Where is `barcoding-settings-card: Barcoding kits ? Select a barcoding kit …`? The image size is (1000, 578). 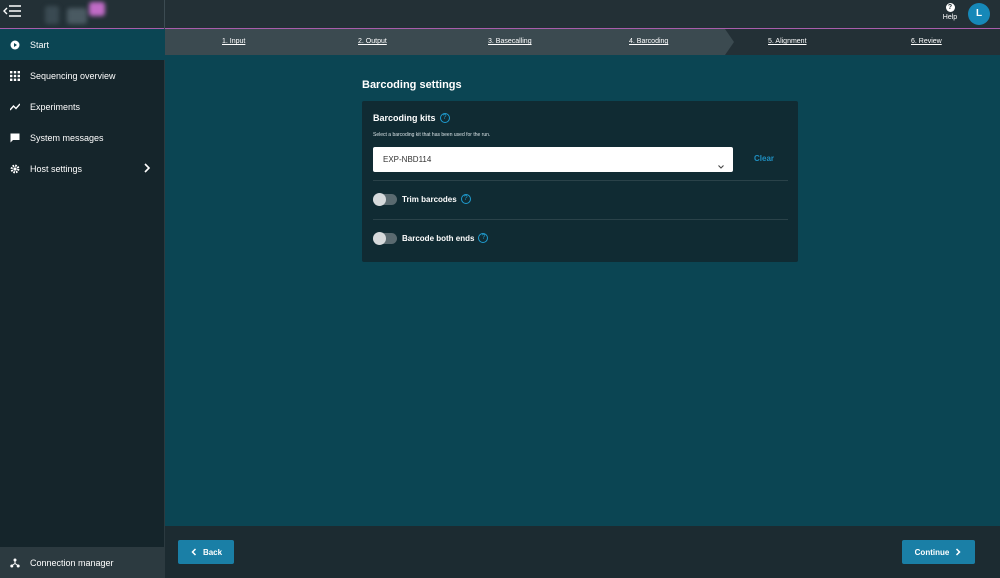
barcoding-settings-card: Barcoding kits ? Select a barcoding kit … is located at coordinates (580, 181).